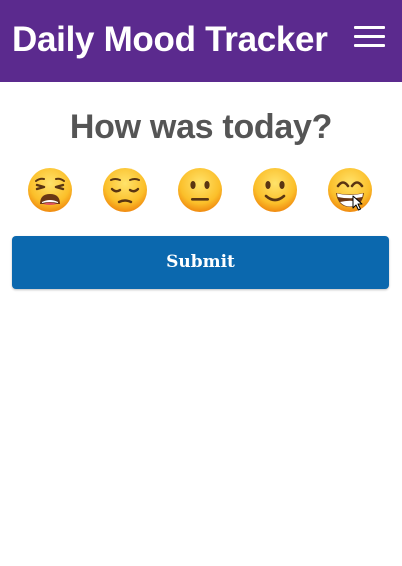  Describe the element at coordinates (201, 127) in the screenshot. I see `mood-question: How was today?` at that location.